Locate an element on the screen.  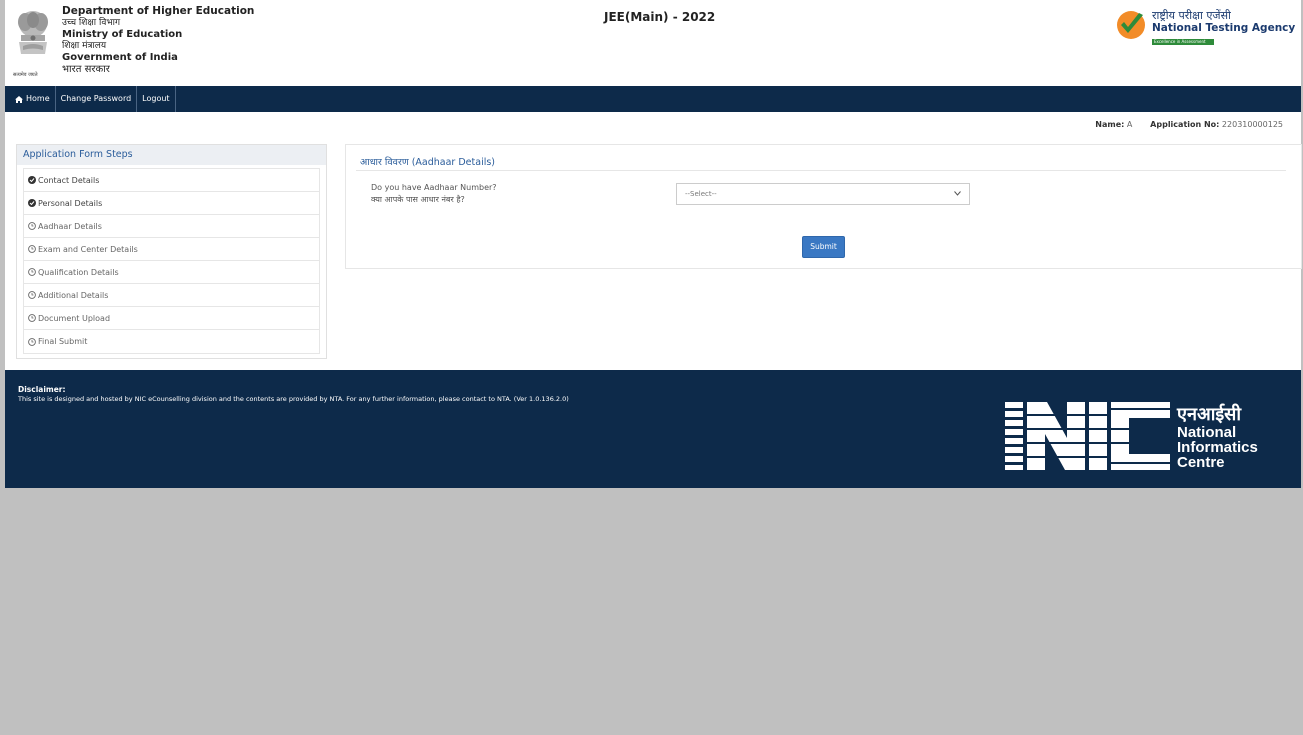
nic-line-2: Informatics is located at coordinates (1217, 447).